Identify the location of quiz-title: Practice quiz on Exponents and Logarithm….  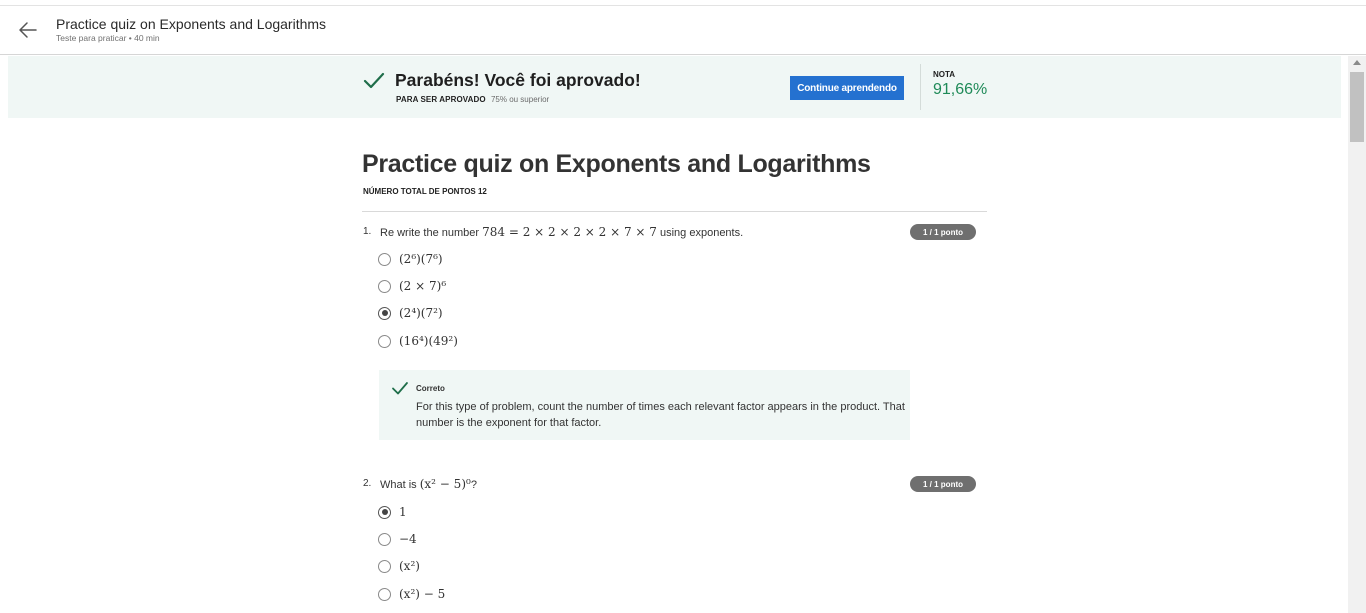
(616, 164).